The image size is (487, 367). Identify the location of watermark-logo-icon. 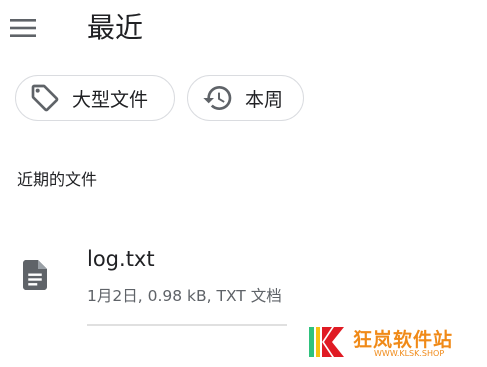
(326, 342).